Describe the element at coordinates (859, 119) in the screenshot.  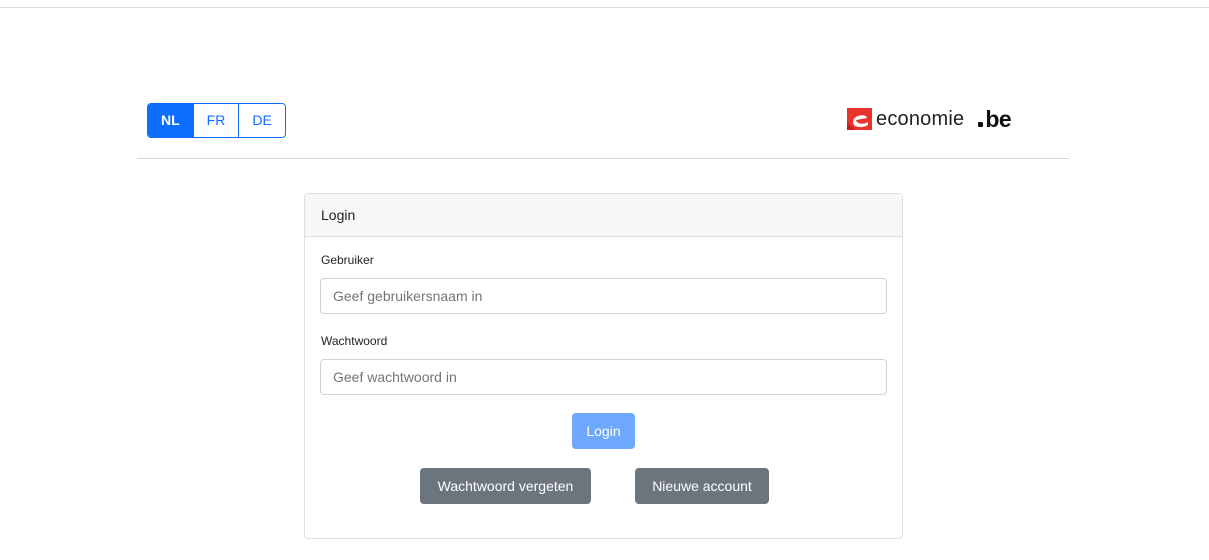
I see `economie-e-logo-icon` at that location.